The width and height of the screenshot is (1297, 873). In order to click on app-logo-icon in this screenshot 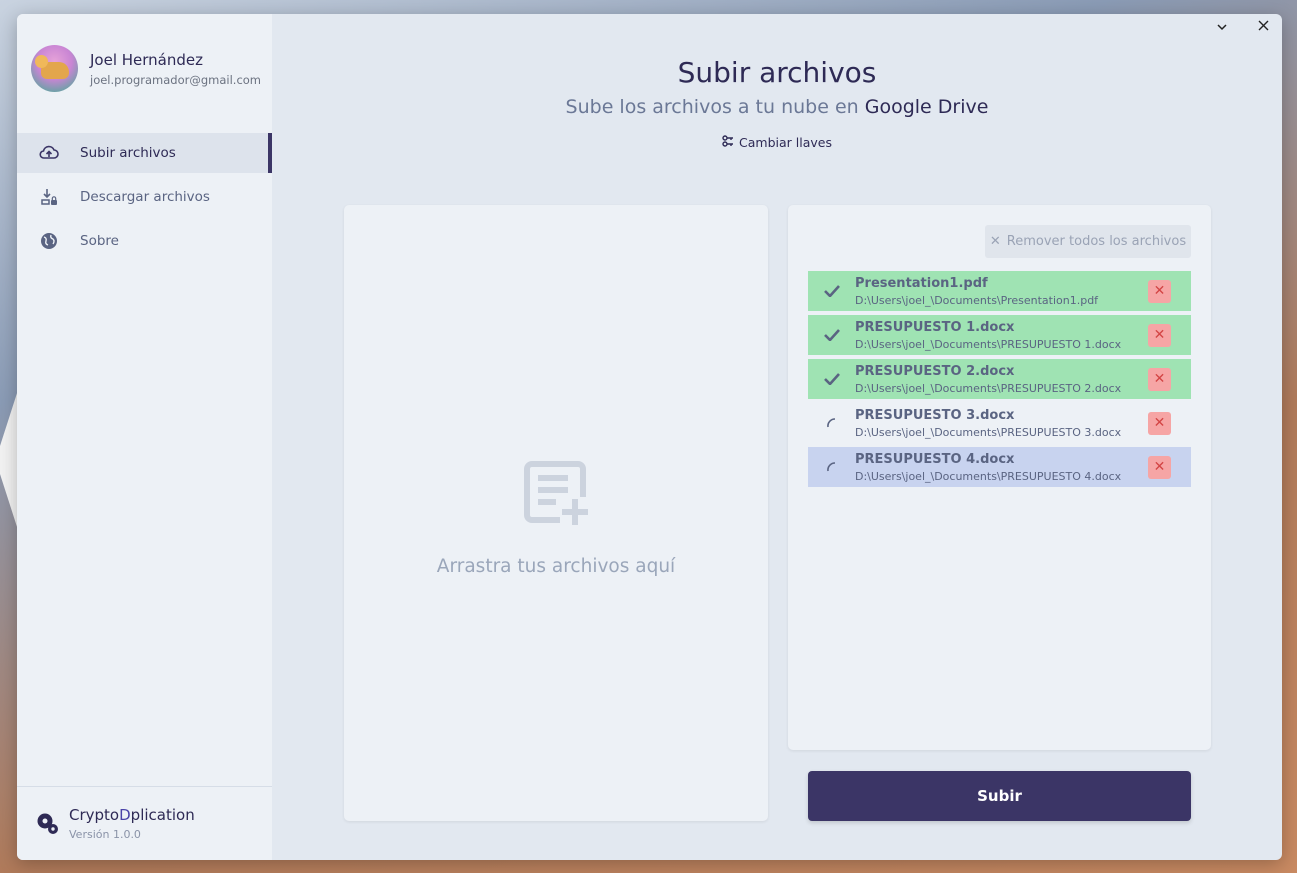, I will do `click(48, 824)`.